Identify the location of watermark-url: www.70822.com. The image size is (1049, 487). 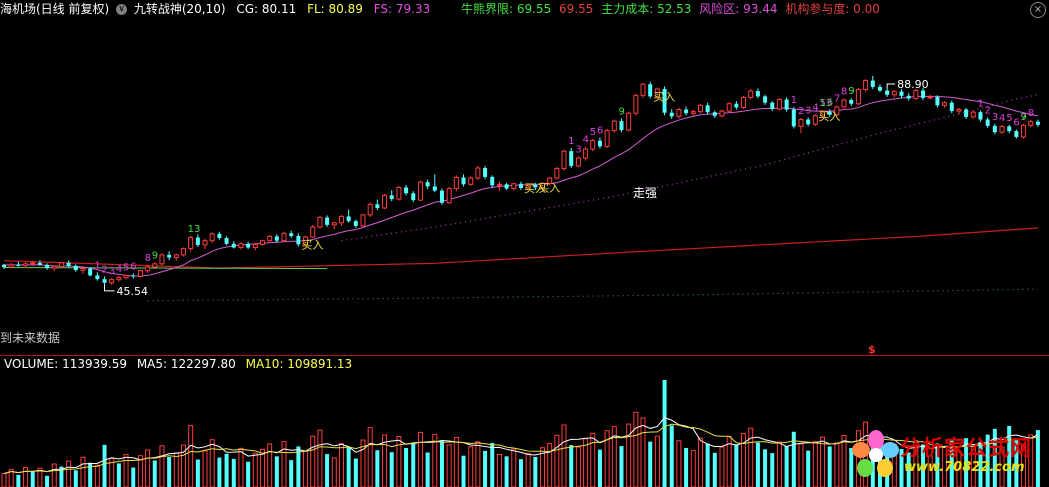
(964, 467).